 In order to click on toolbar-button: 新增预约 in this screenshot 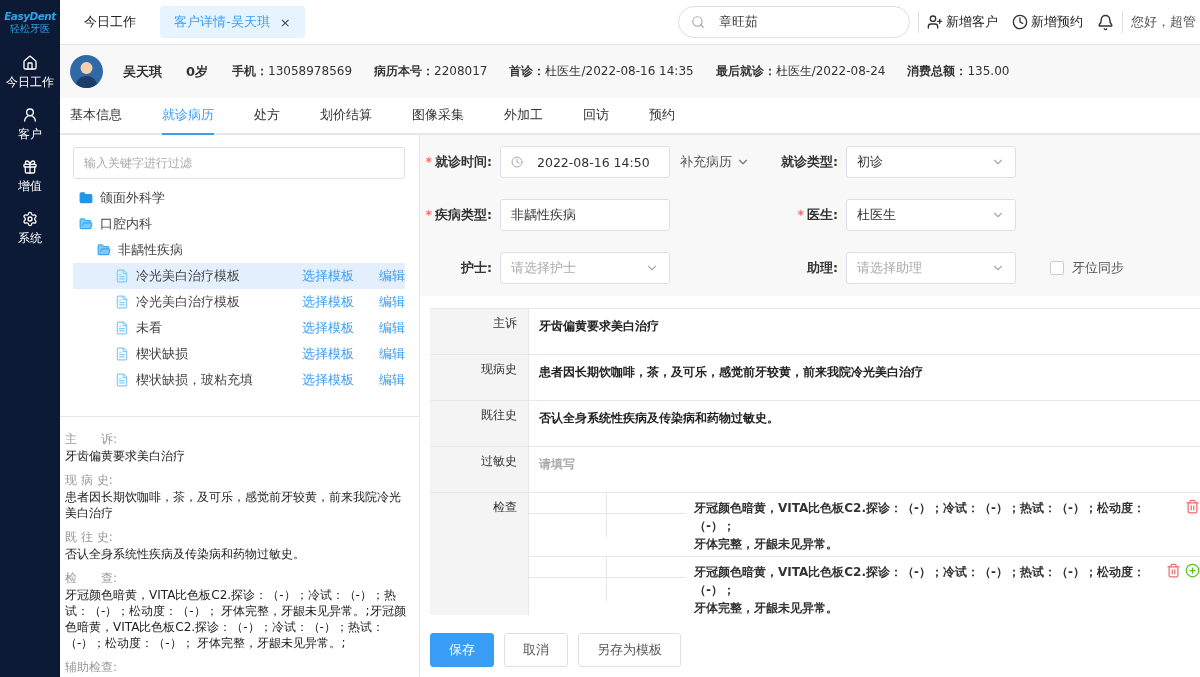, I will do `click(1047, 22)`.